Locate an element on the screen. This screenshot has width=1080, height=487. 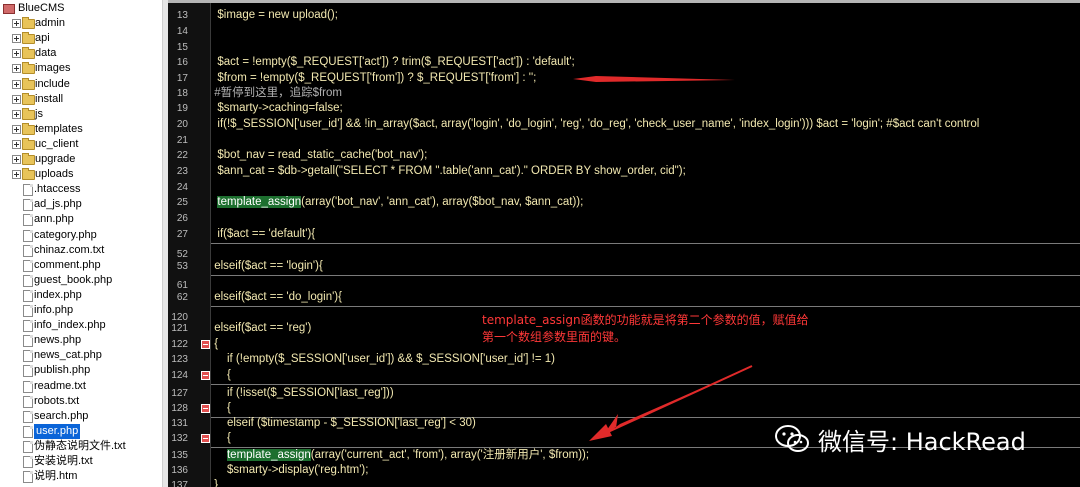
arrow-to-from-line is located at coordinates (654, 79).